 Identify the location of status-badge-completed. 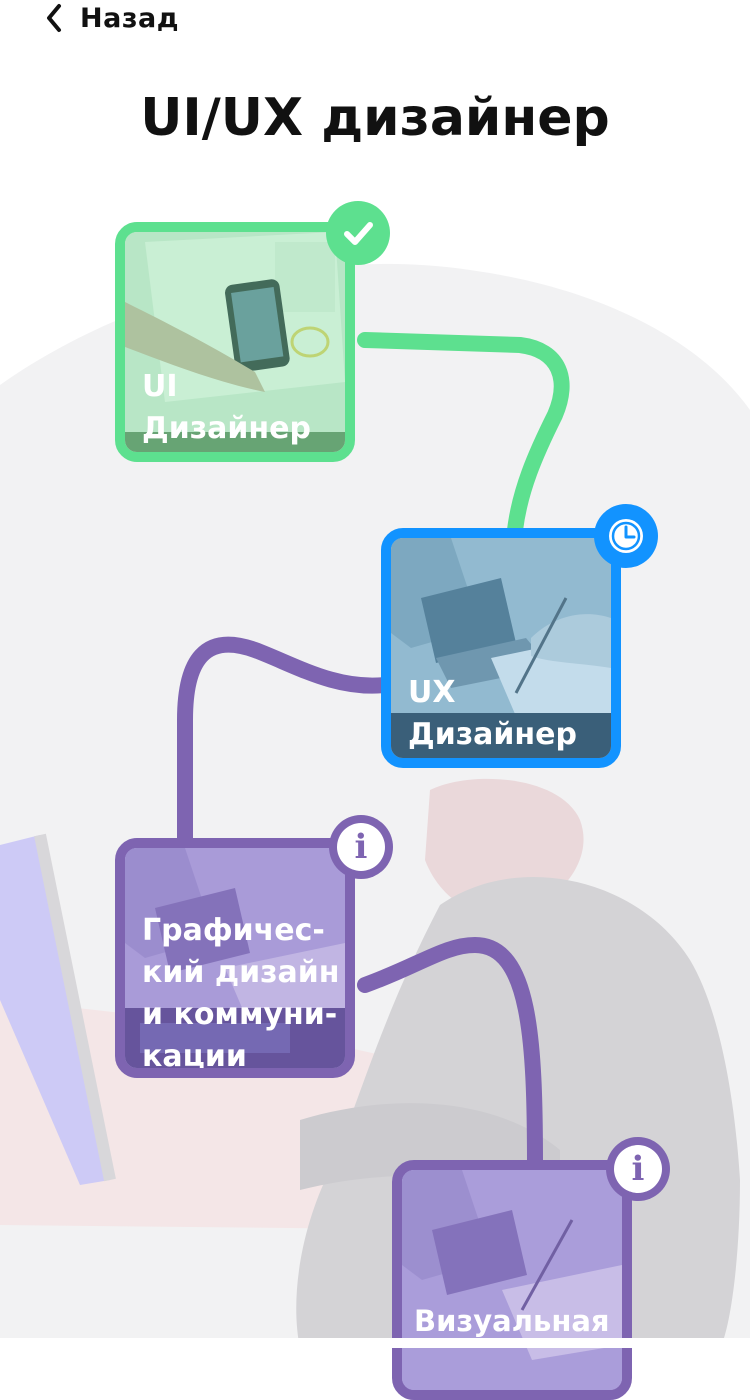
(358, 233).